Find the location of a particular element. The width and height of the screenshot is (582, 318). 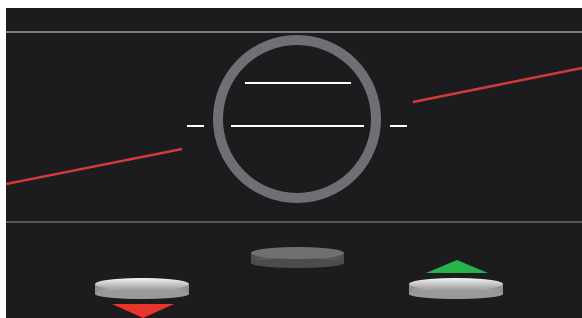

increase-disc-button is located at coordinates (456, 288).